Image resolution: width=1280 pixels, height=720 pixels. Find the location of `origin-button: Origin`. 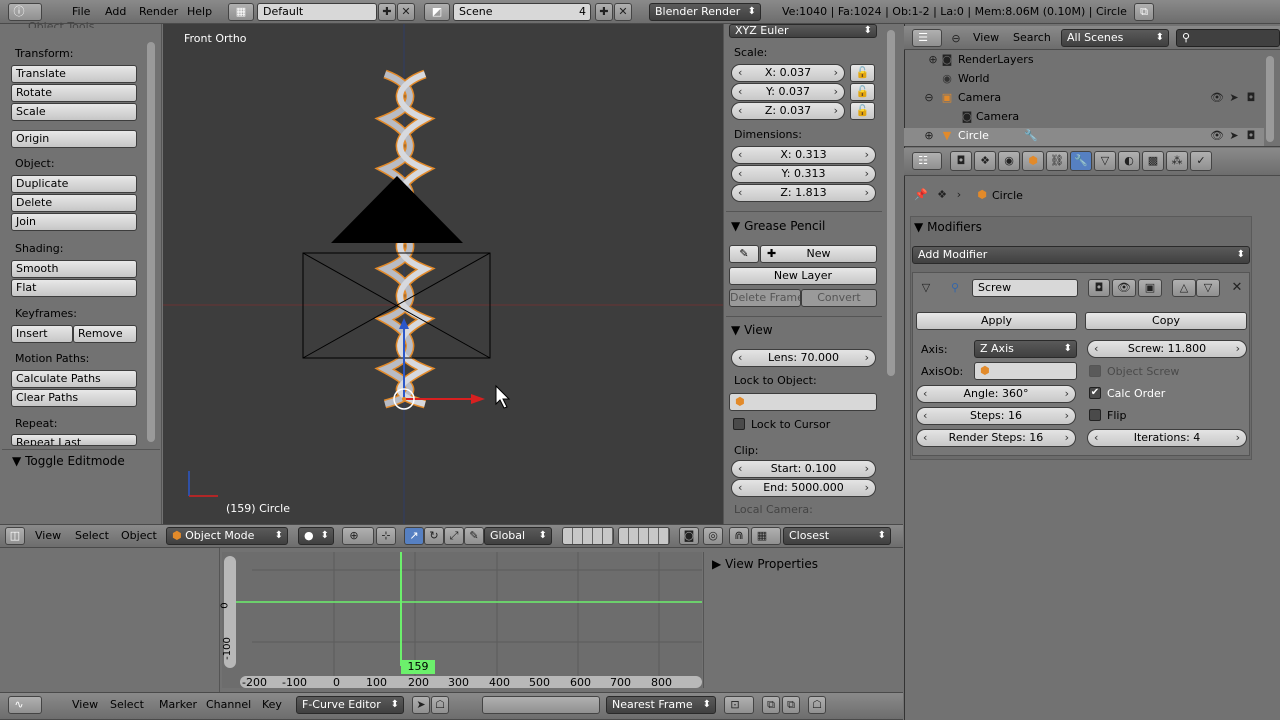

origin-button: Origin is located at coordinates (74, 139).